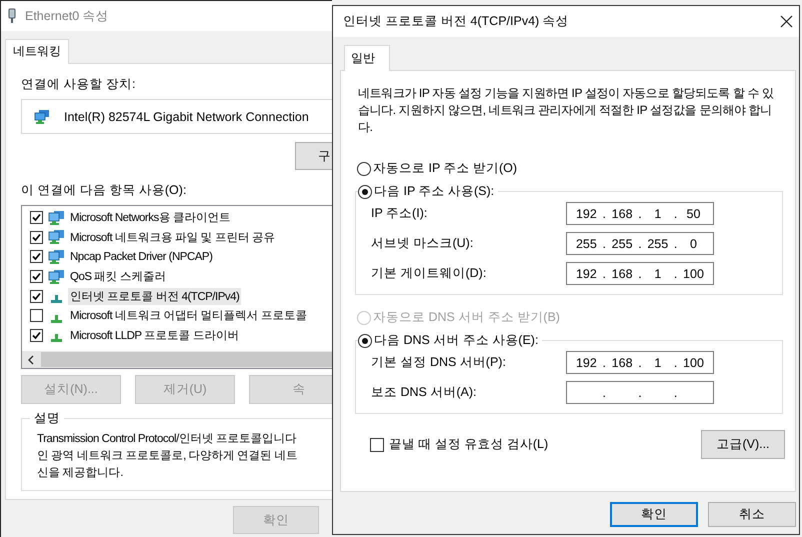 The height and width of the screenshot is (537, 802). I want to click on device-name: Intel(R) 82574L Gigabit Network Connection, so click(186, 117).